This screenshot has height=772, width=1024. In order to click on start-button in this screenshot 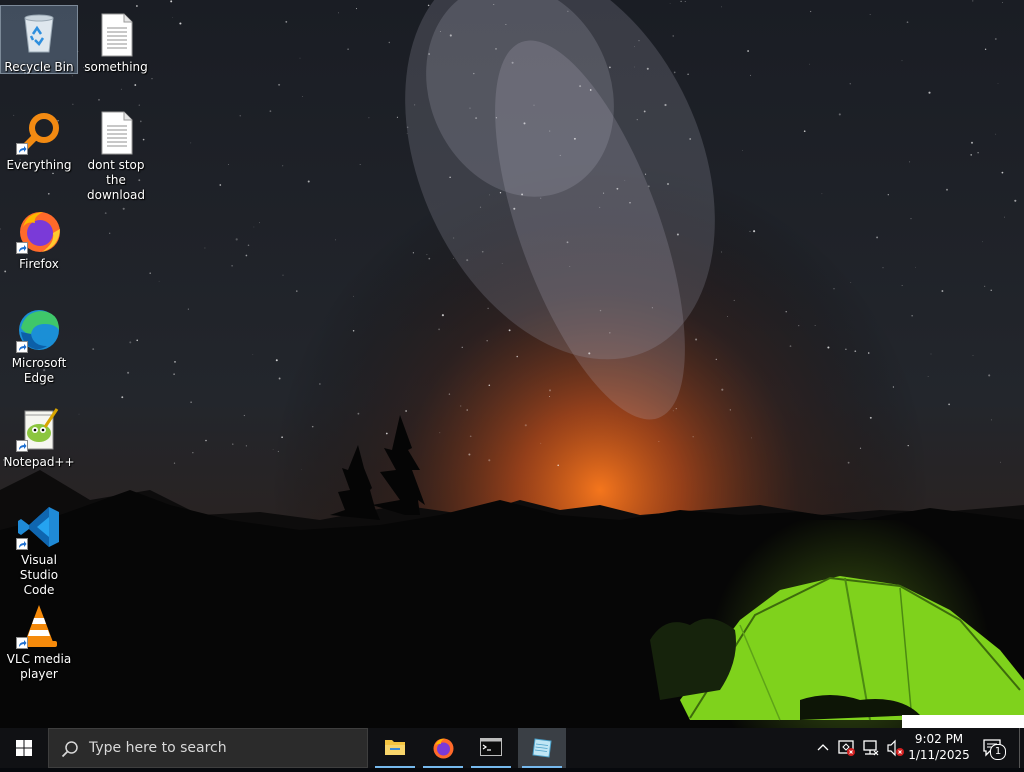, I will do `click(24, 748)`.